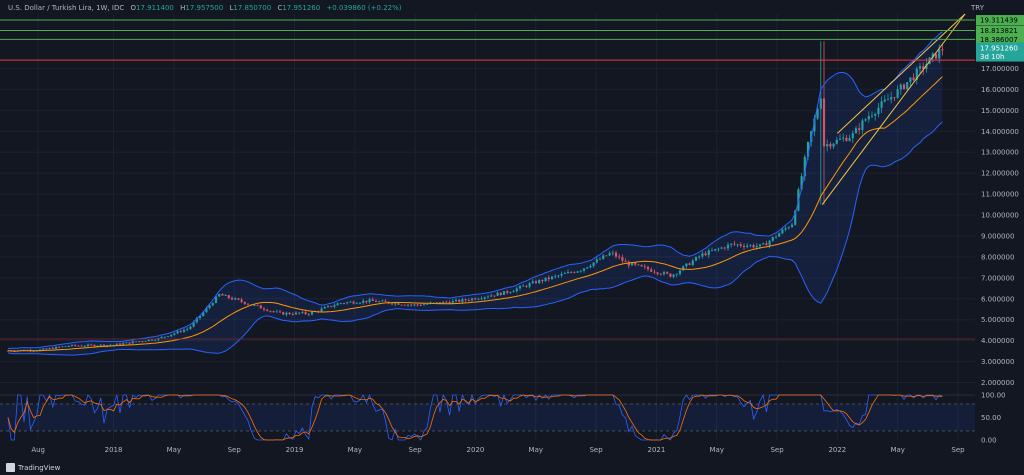  Describe the element at coordinates (992, 57) in the screenshot. I see `countdown-label: 3d 10h` at that location.